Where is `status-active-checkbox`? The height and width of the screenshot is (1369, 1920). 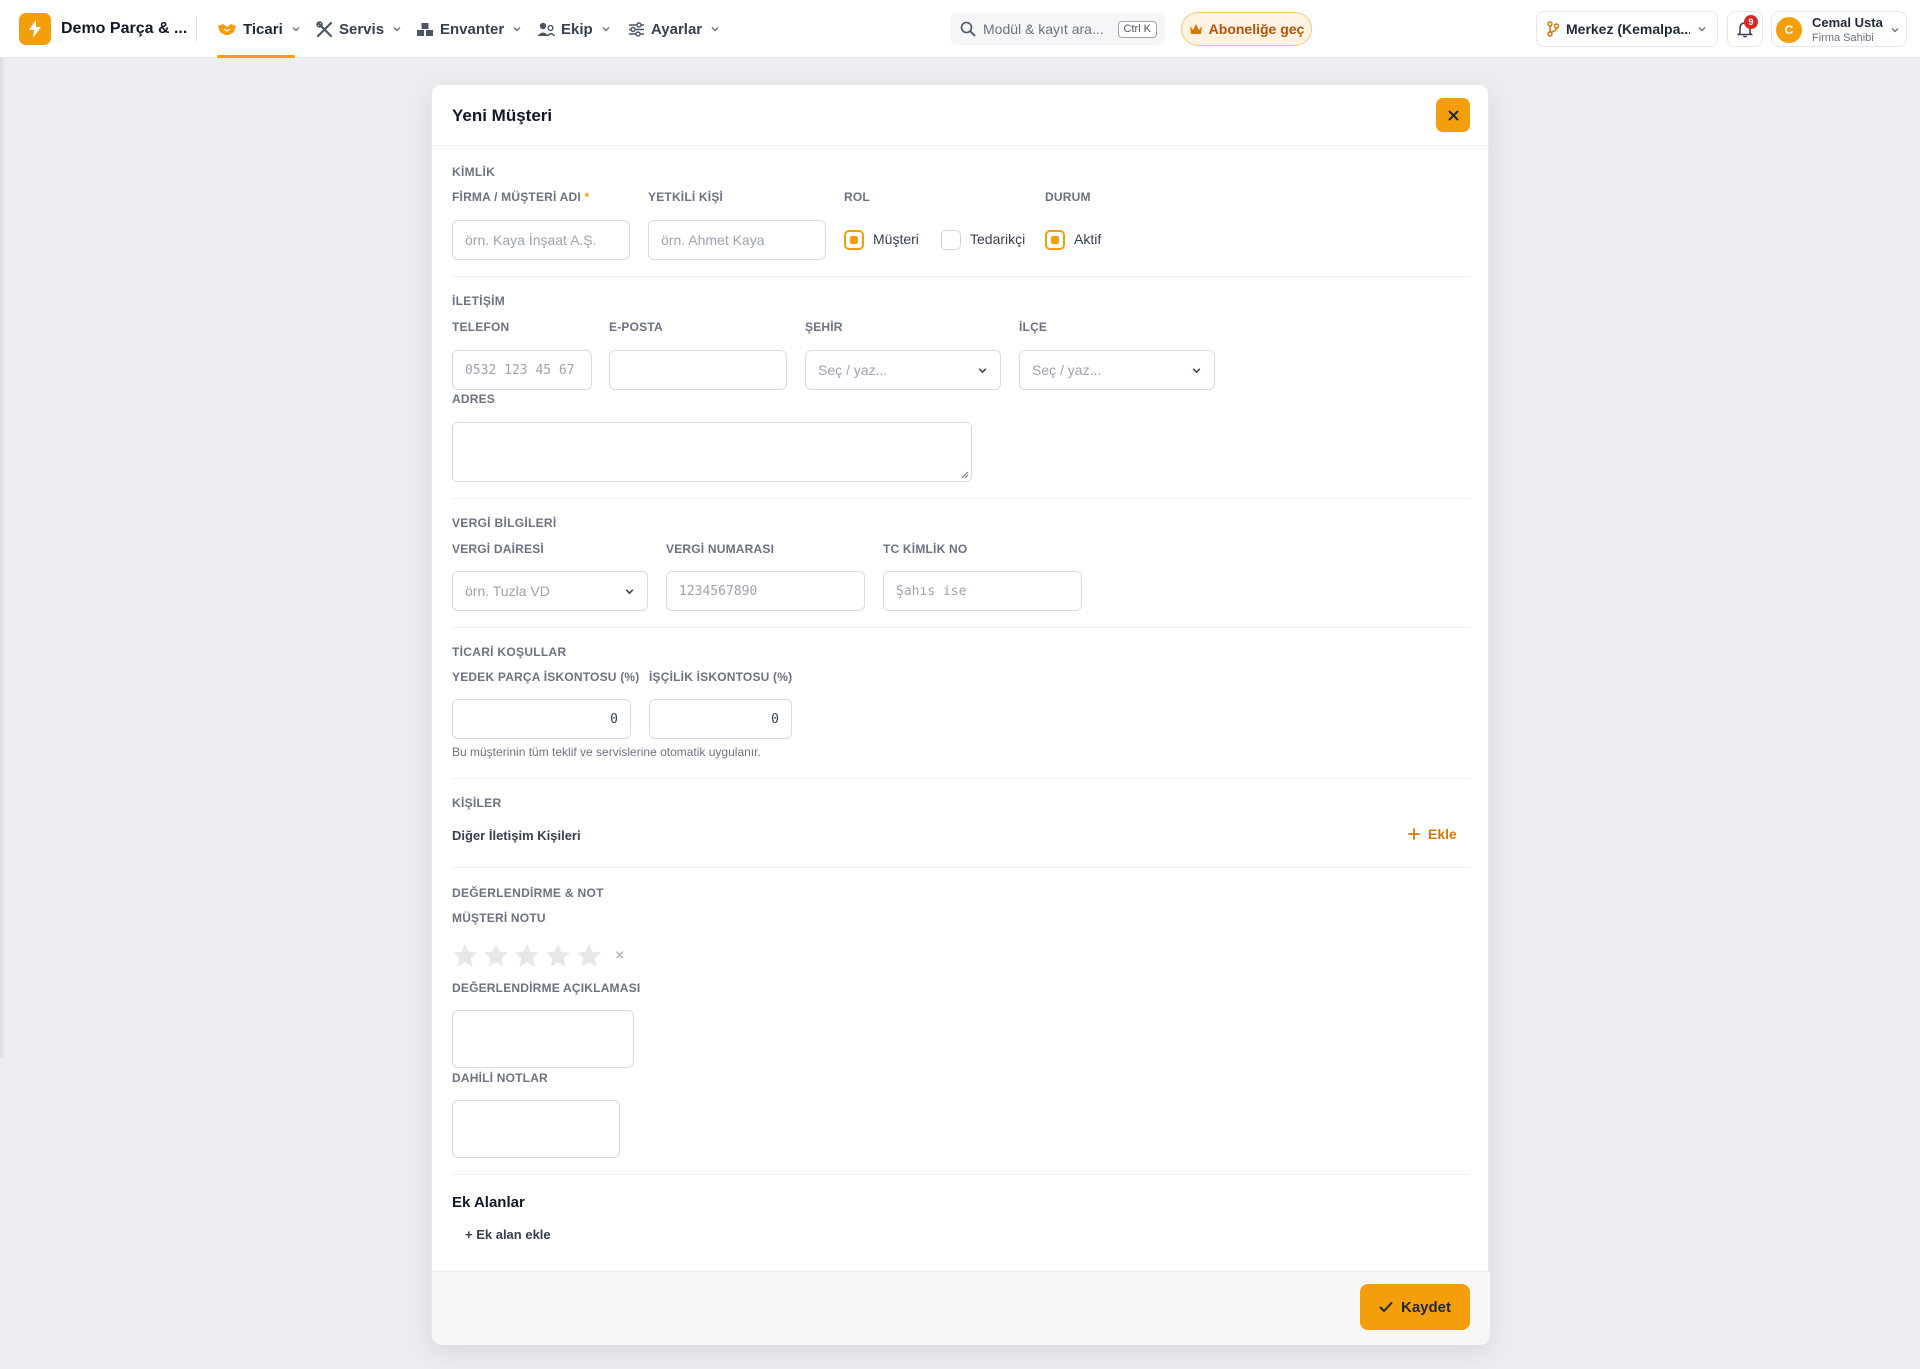
status-active-checkbox is located at coordinates (1055, 240).